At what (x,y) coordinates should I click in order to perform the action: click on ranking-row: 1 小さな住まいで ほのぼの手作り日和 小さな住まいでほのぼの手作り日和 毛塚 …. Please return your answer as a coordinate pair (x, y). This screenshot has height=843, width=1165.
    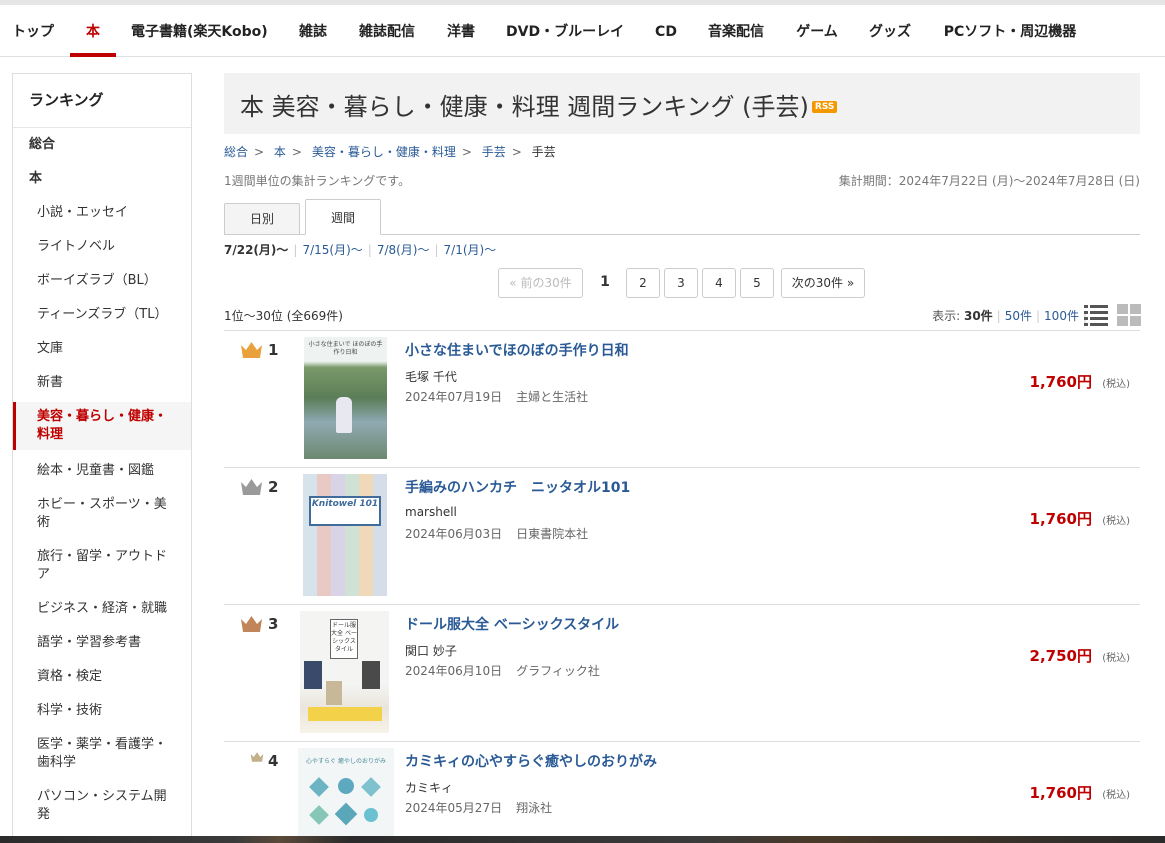
    Looking at the image, I should click on (682, 399).